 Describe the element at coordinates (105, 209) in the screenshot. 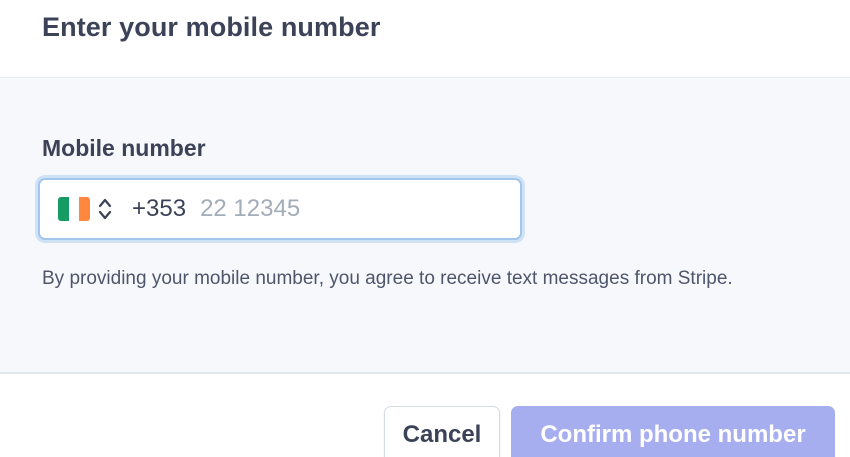

I see `up-down-chevron-icon` at that location.